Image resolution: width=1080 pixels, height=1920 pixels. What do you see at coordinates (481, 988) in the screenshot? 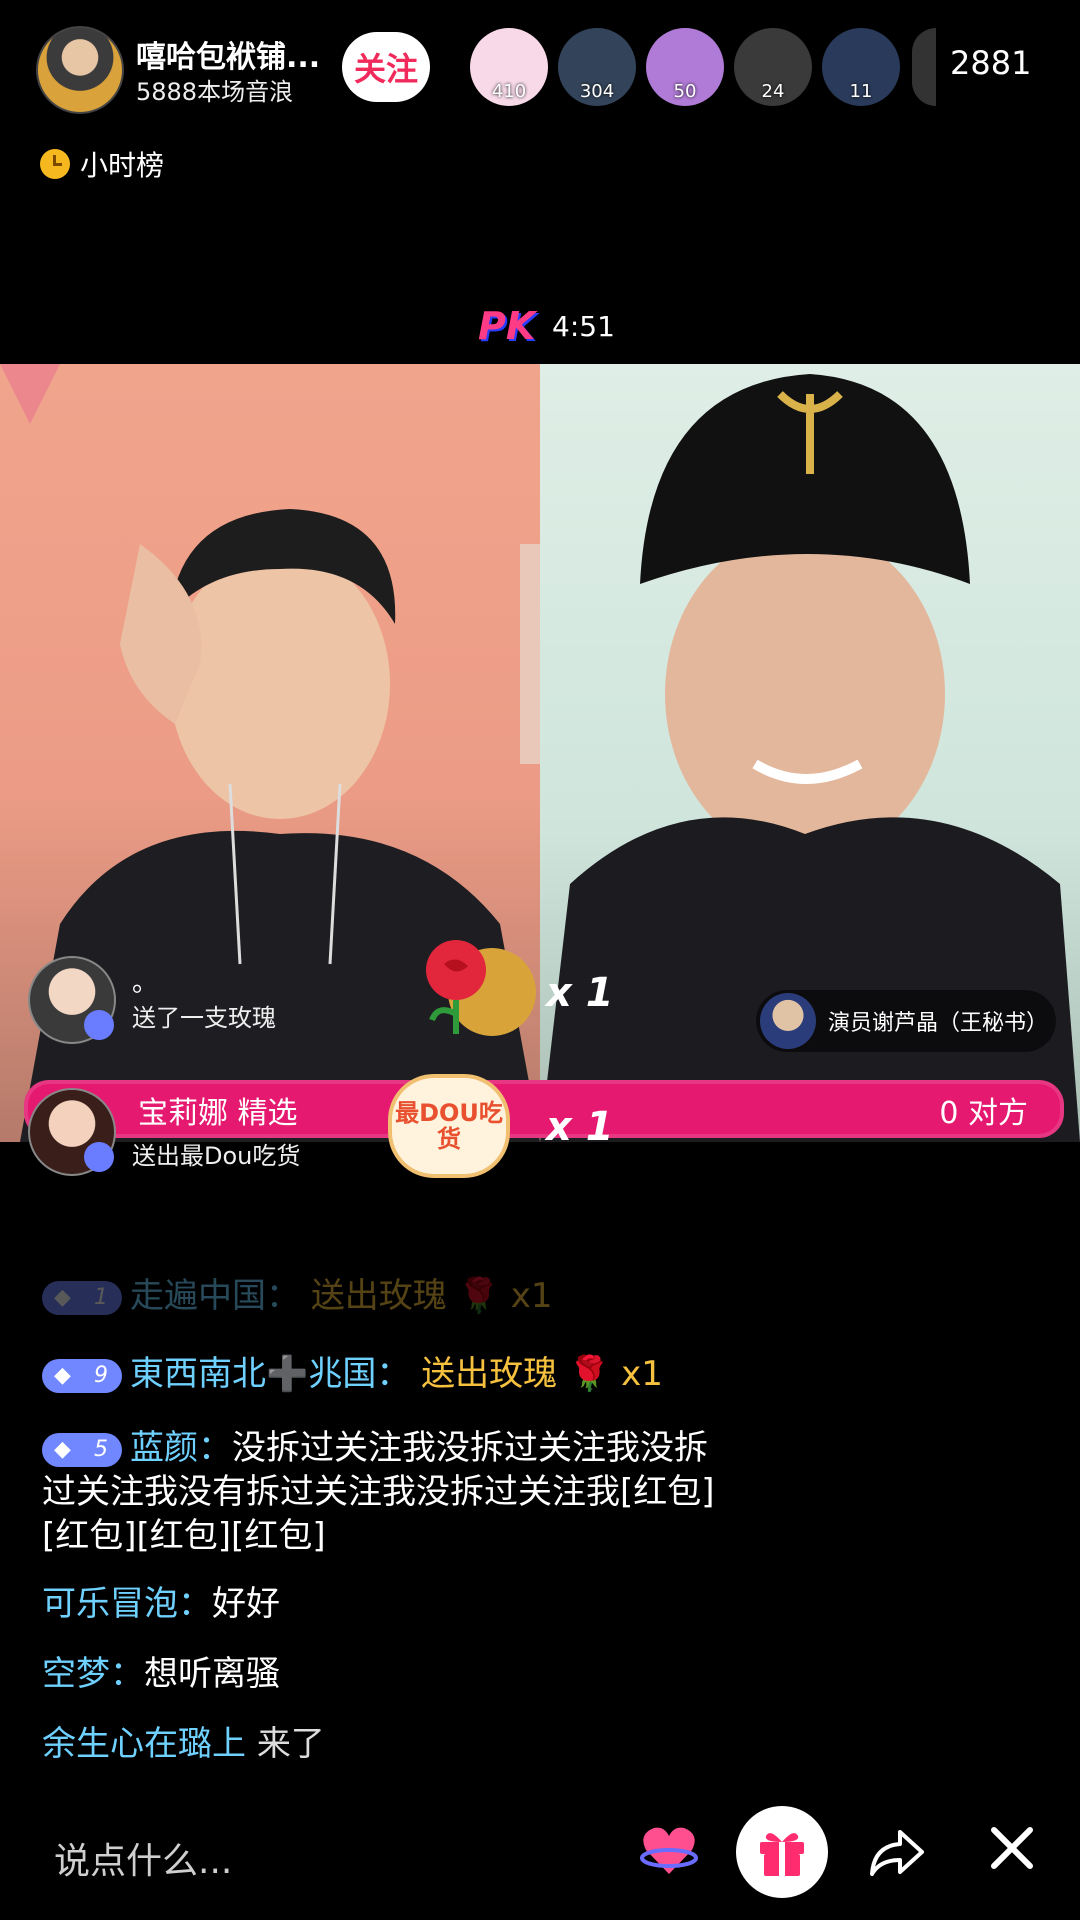
I see `rose-microphone-icon` at bounding box center [481, 988].